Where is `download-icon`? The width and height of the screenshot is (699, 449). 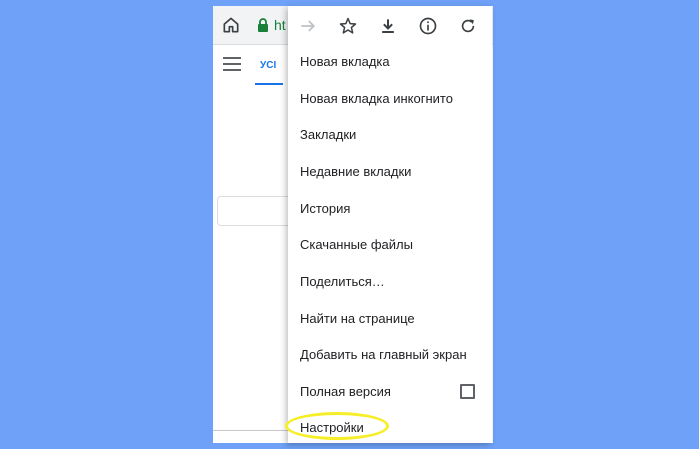
download-icon is located at coordinates (388, 26).